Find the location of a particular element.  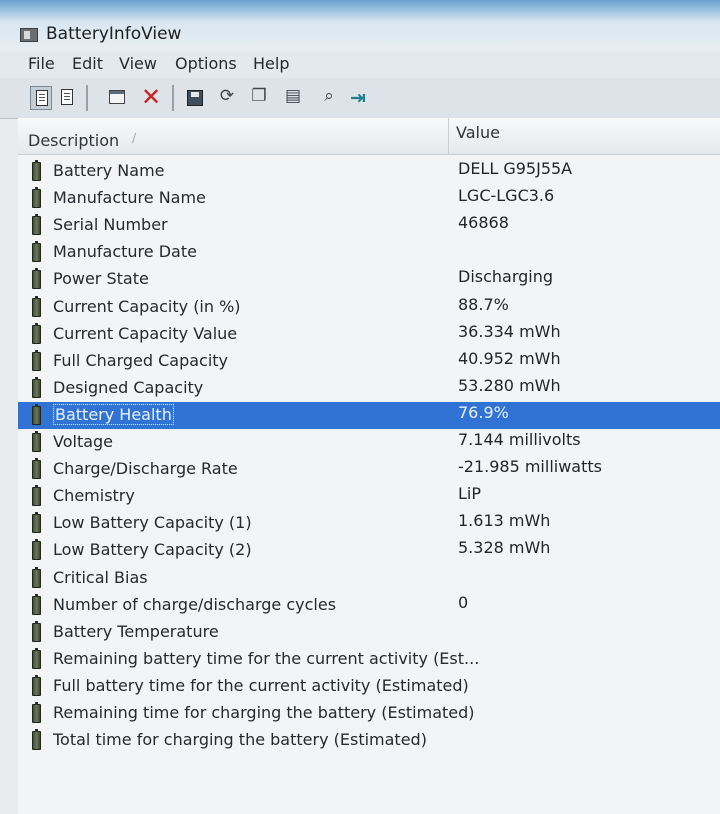

list-row: Low Battery Capacity (2) 5.328 mWh is located at coordinates (369, 550).